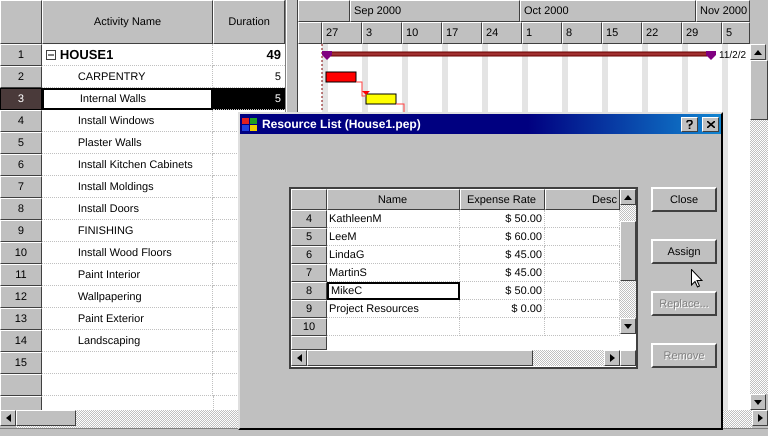 This screenshot has height=436, width=768. I want to click on collapse-icon, so click(51, 55).